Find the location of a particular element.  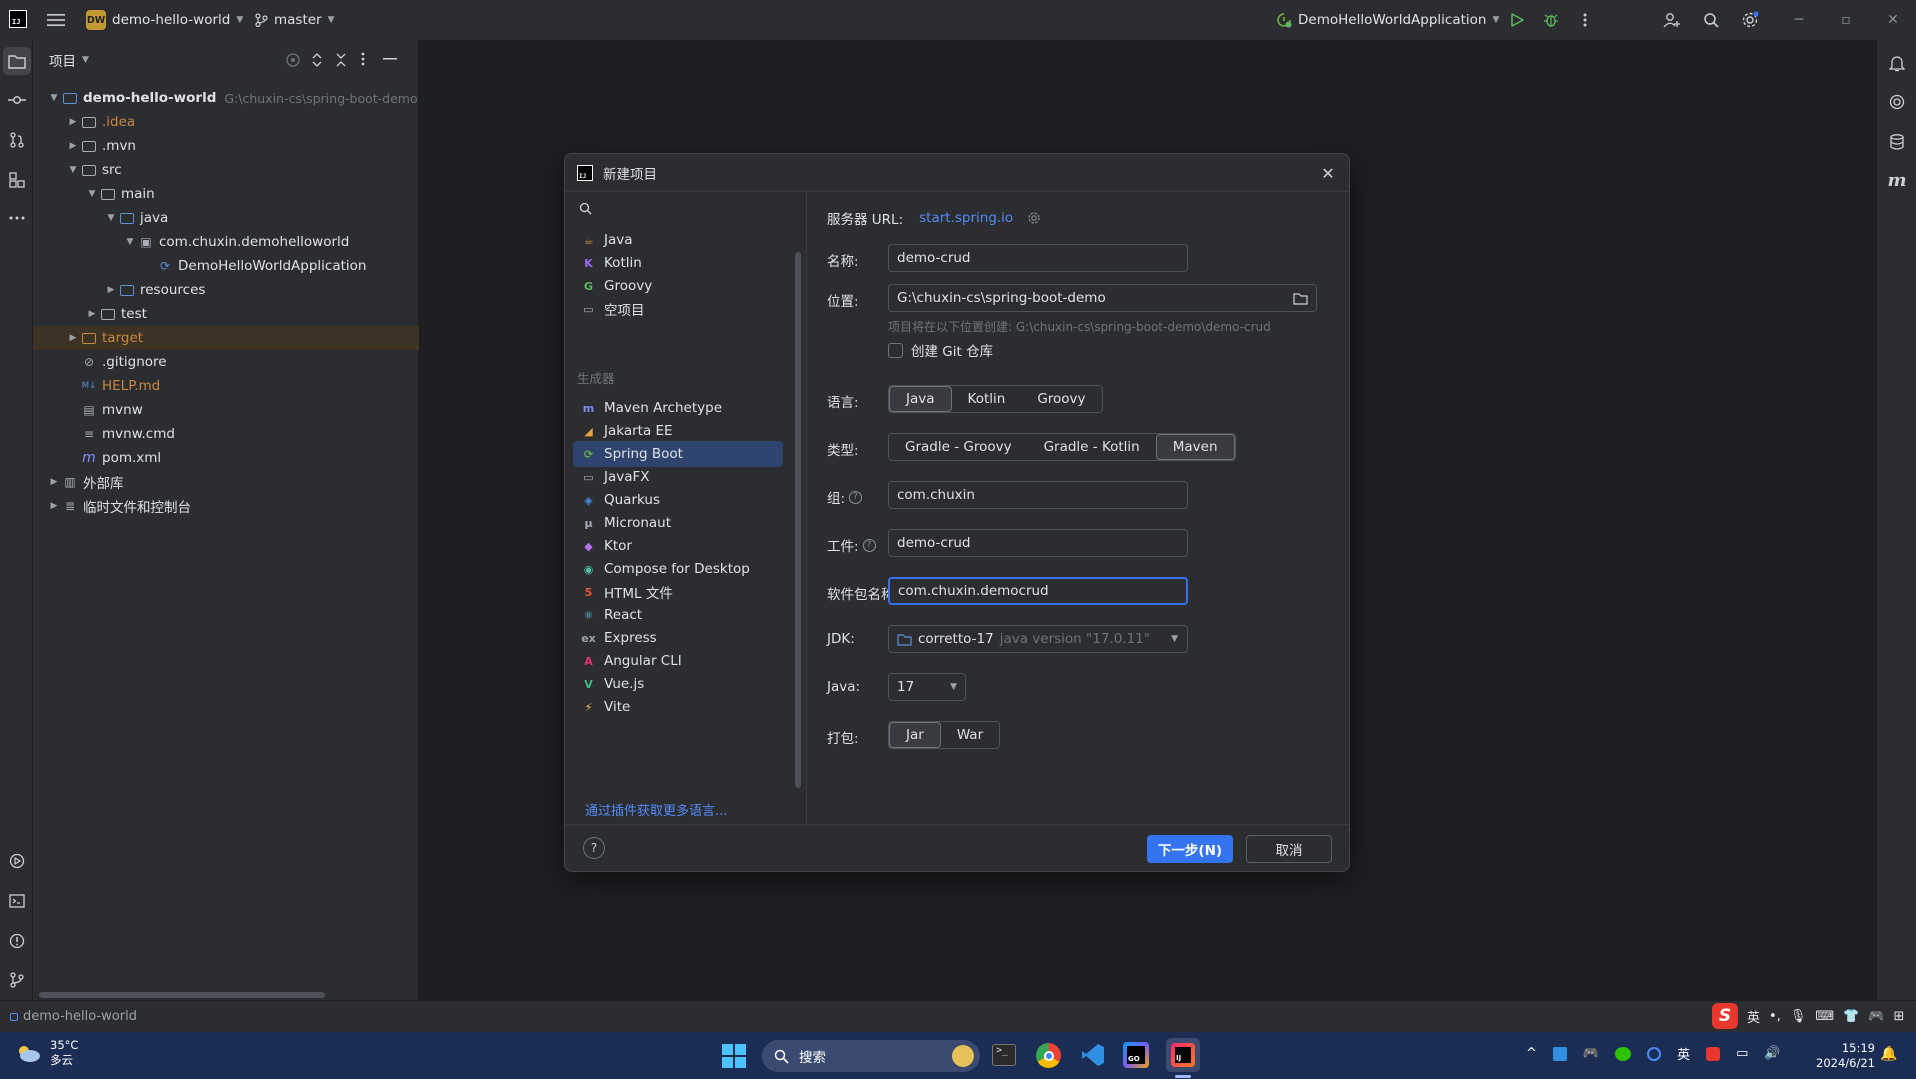

packaging-option-war: War is located at coordinates (970, 735).